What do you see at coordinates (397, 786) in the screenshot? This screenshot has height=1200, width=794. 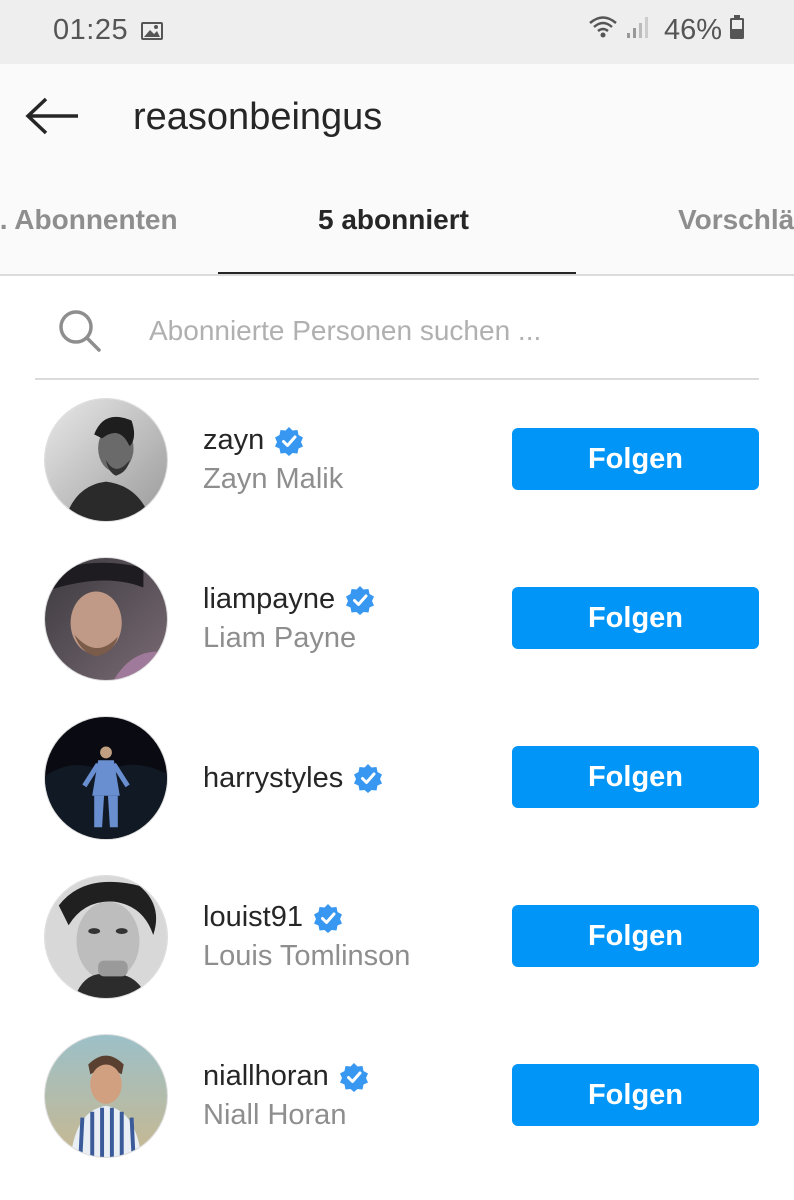 I see `list-item: harrystyles Folgen` at bounding box center [397, 786].